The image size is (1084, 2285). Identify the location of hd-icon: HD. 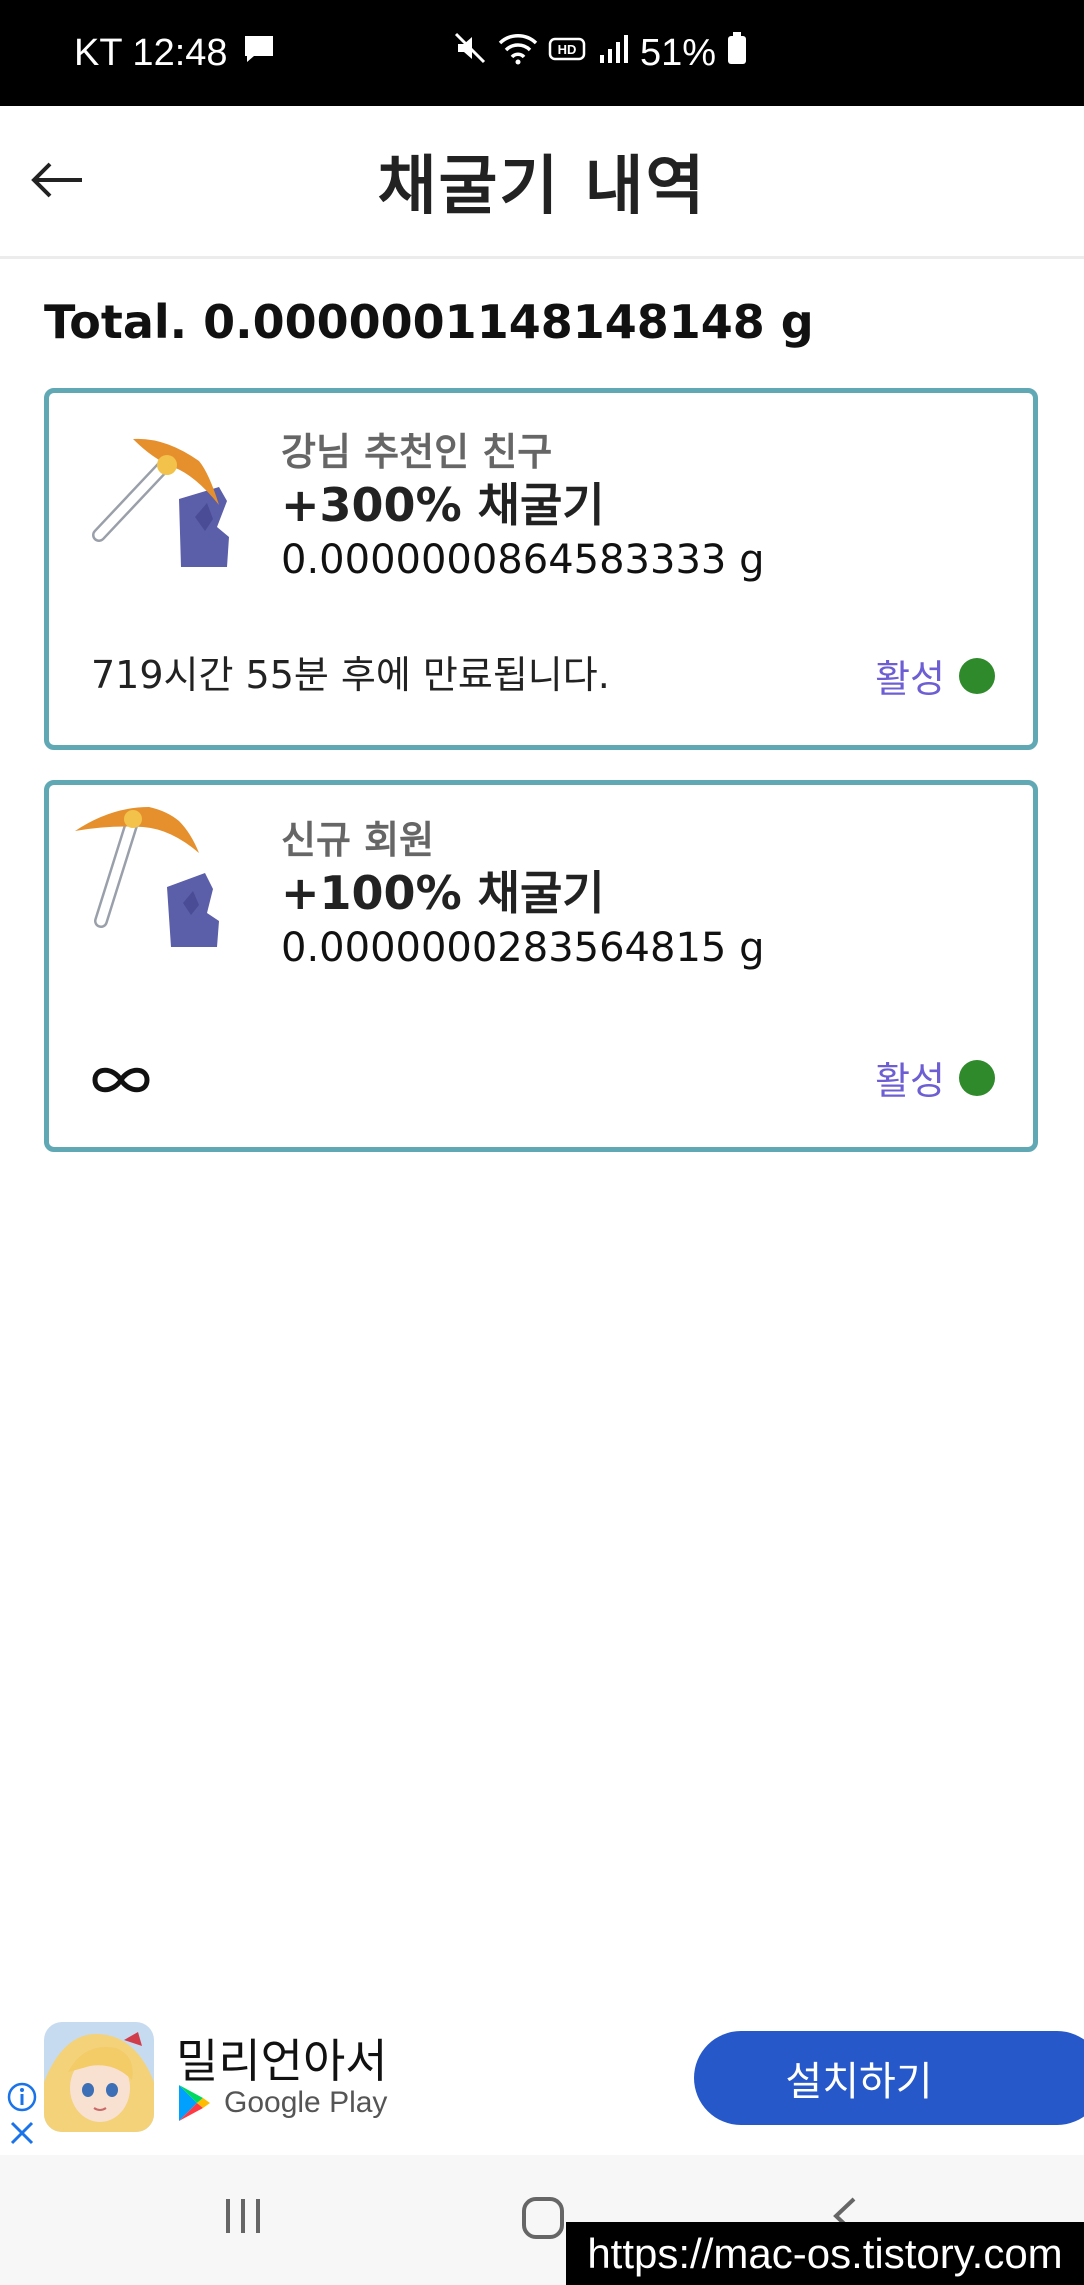
(568, 53).